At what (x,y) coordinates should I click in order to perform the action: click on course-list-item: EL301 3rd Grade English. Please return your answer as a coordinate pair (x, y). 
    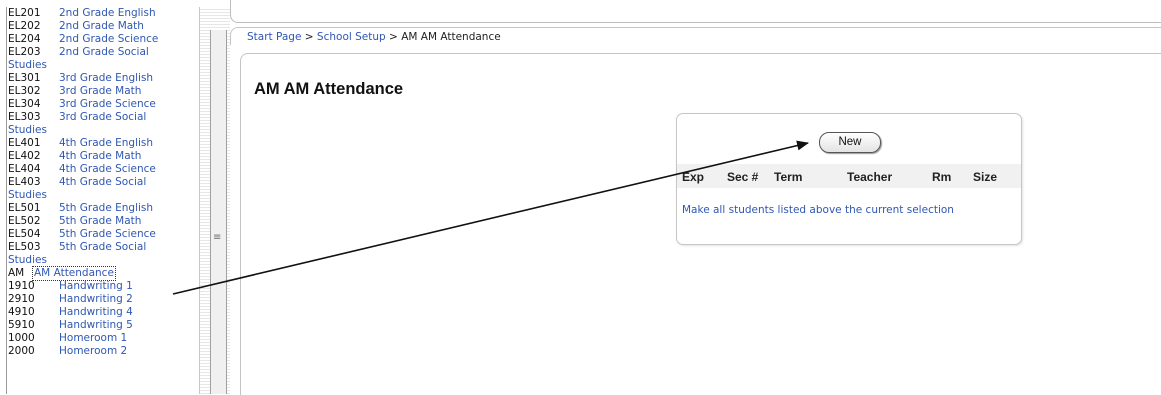
    Looking at the image, I should click on (103, 78).